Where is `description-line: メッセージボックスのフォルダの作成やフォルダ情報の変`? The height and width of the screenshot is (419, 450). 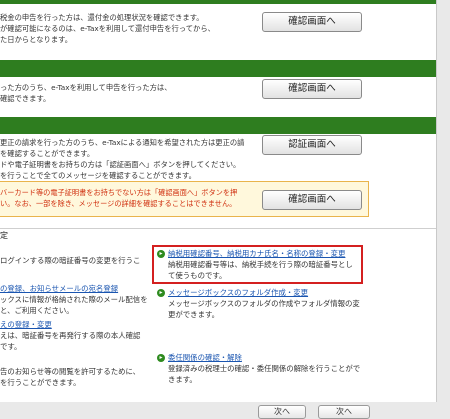
description-line: メッセージボックスのフォルダの作成やフォルダ情報の変 is located at coordinates (264, 303).